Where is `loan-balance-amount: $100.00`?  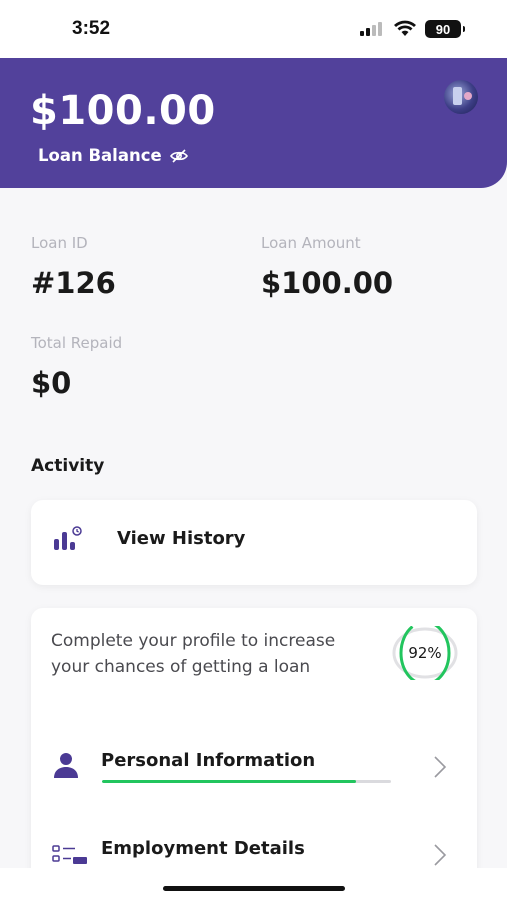 loan-balance-amount: $100.00 is located at coordinates (123, 111).